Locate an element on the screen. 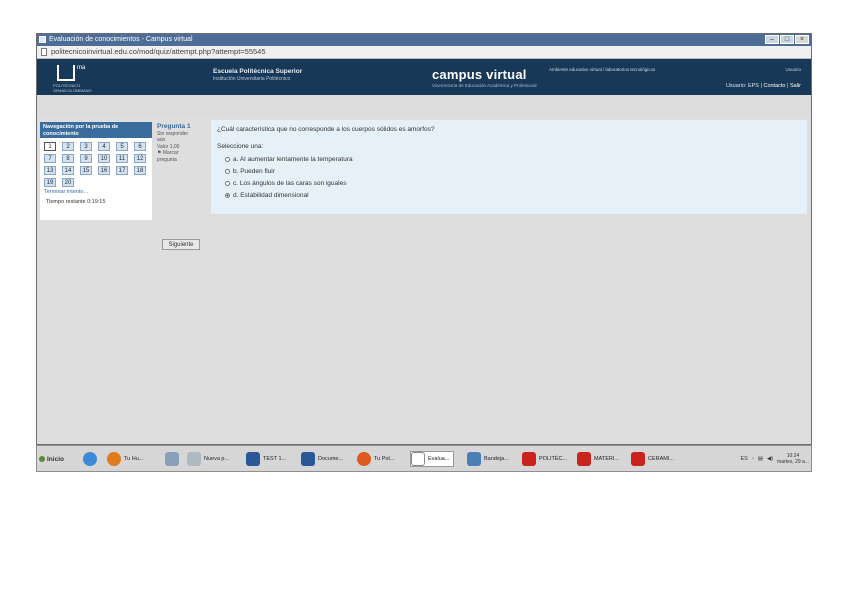  window-controls: – □ × is located at coordinates (787, 39).